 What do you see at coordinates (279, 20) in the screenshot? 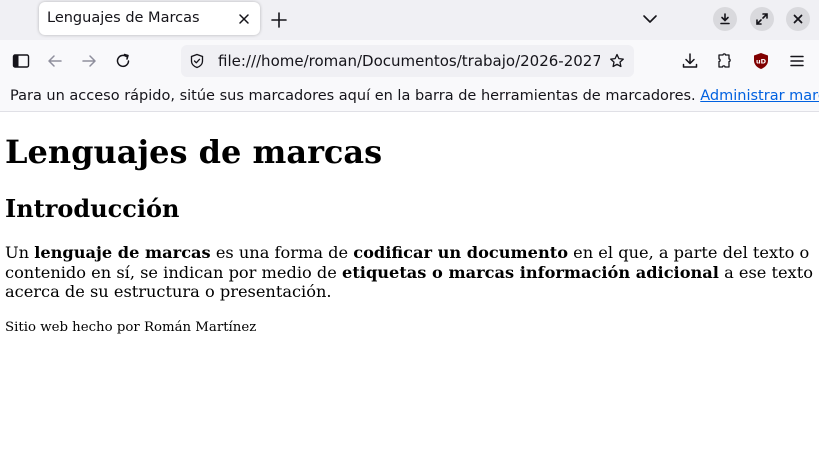
I see `new-tab-icon` at bounding box center [279, 20].